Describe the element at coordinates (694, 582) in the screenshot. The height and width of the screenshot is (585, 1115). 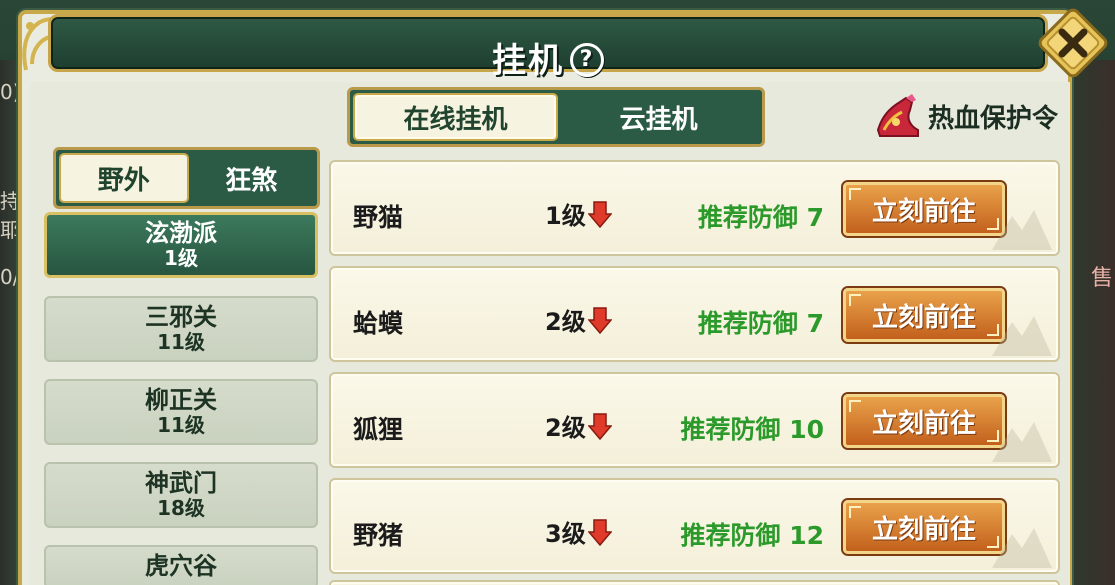
I see `monster-row-partial` at that location.